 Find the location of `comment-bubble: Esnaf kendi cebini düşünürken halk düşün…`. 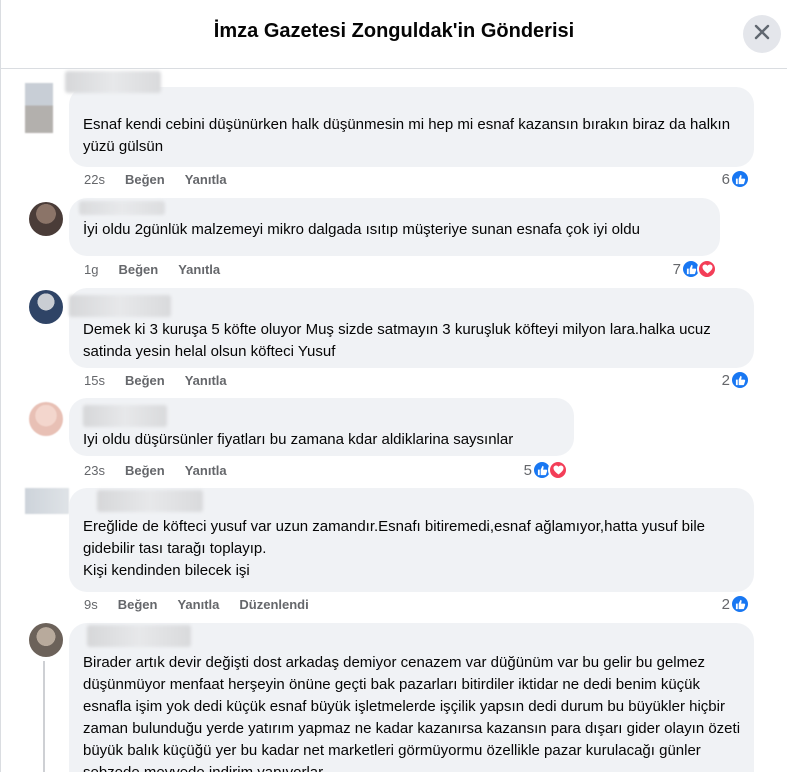

comment-bubble: Esnaf kendi cebini düşünürken halk düşün… is located at coordinates (409, 119).